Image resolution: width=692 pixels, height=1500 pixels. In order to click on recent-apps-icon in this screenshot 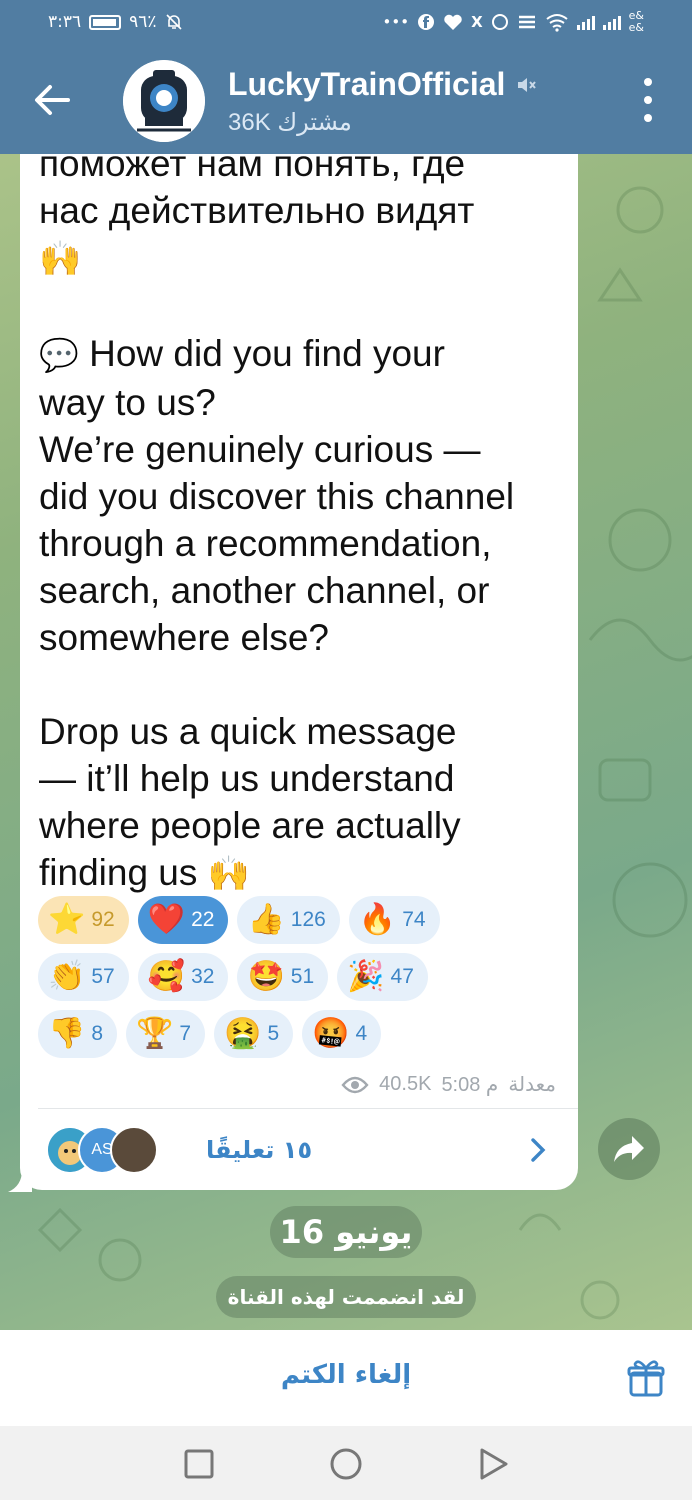, I will do `click(199, 1464)`.